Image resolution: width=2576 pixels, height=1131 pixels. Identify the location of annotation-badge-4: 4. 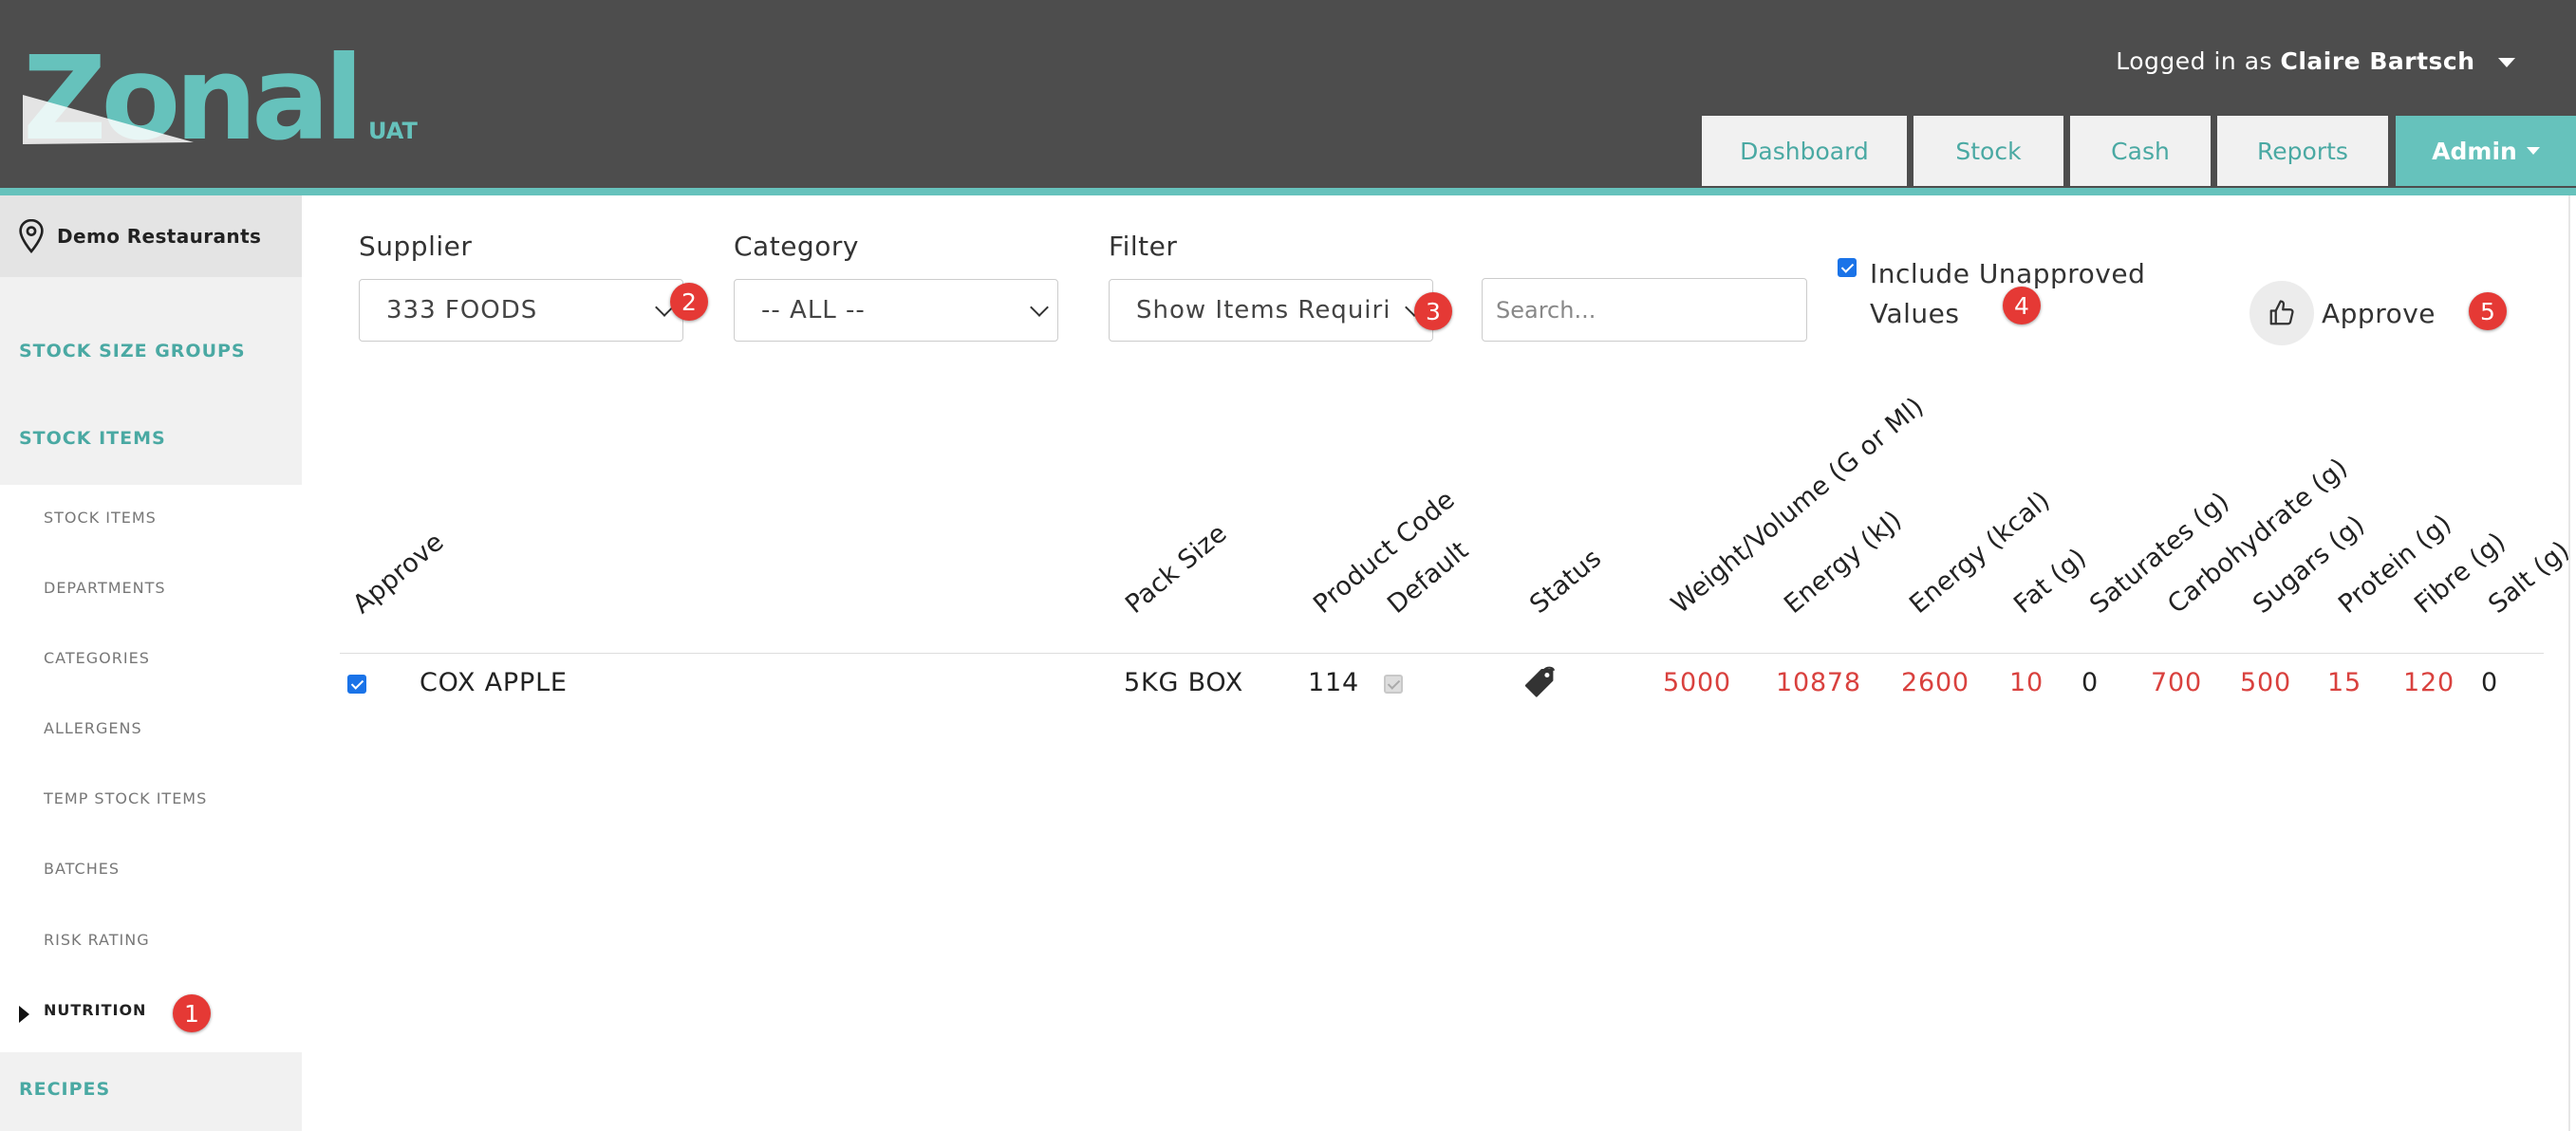
(2022, 305).